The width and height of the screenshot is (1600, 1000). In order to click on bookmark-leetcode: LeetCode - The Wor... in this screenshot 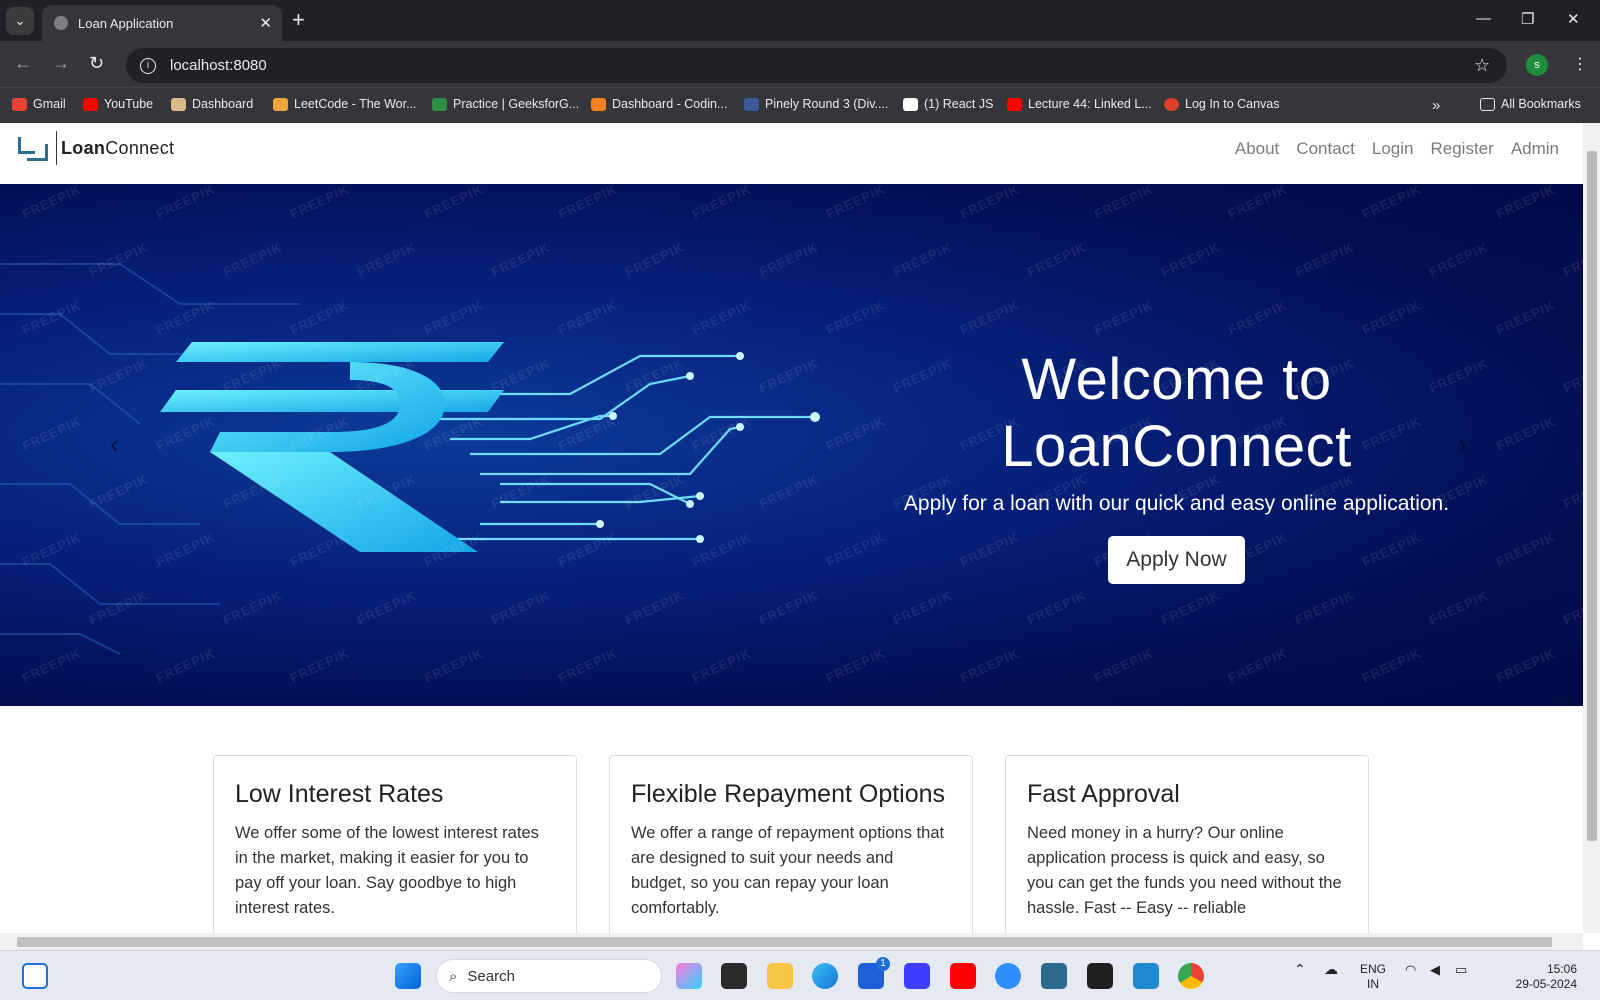, I will do `click(345, 104)`.